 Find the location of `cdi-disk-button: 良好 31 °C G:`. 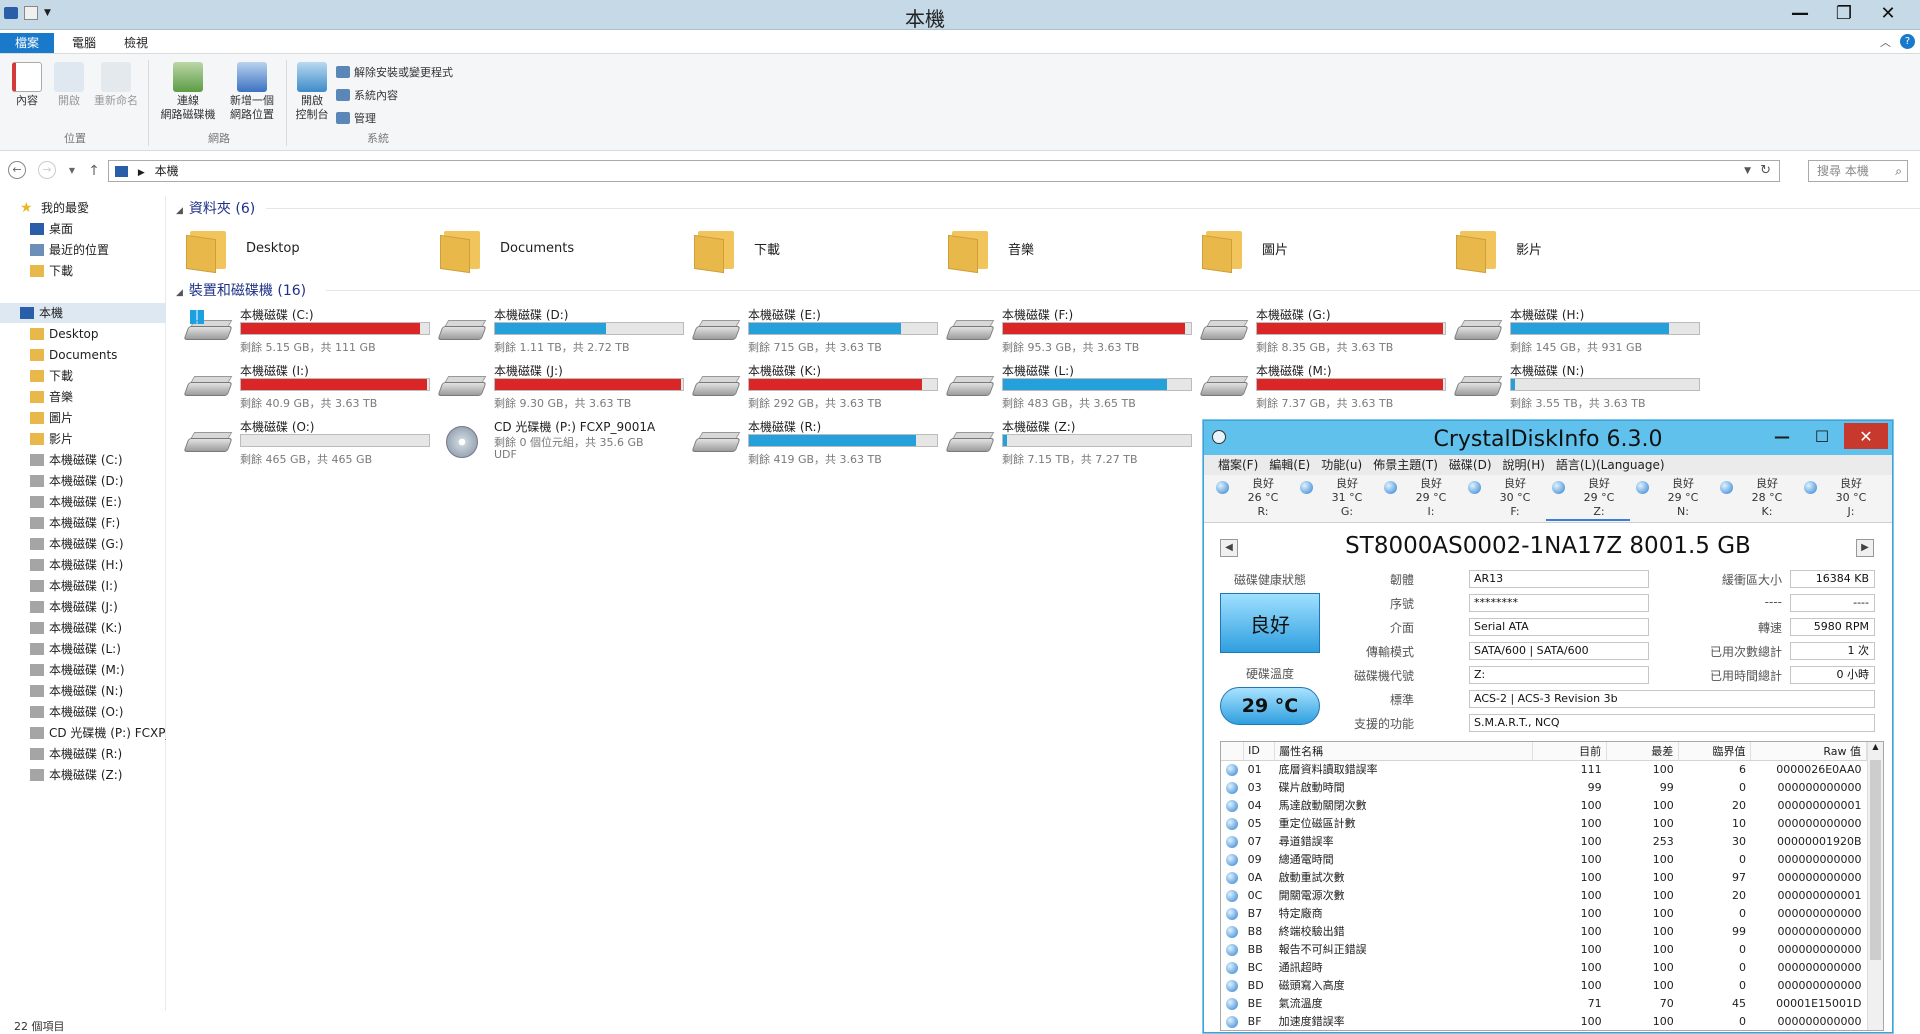

cdi-disk-button: 良好 31 °C G: is located at coordinates (1336, 499).